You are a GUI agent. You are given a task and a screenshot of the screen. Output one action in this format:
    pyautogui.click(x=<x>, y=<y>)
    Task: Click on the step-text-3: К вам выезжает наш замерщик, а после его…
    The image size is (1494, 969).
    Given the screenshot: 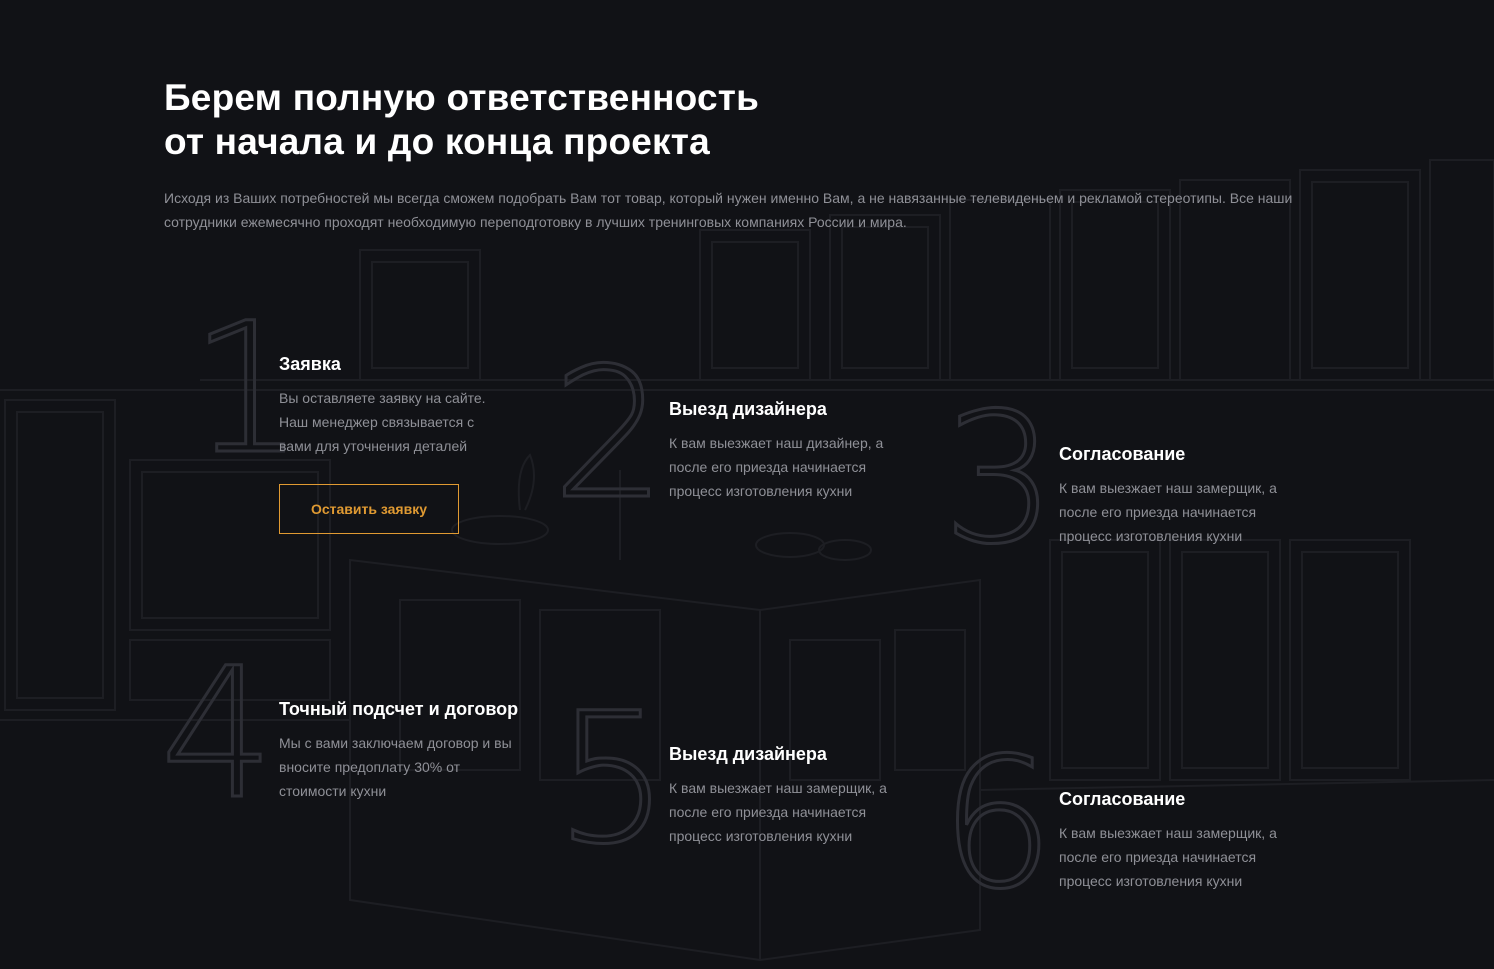 What is the action you would take?
    pyautogui.click(x=1168, y=512)
    